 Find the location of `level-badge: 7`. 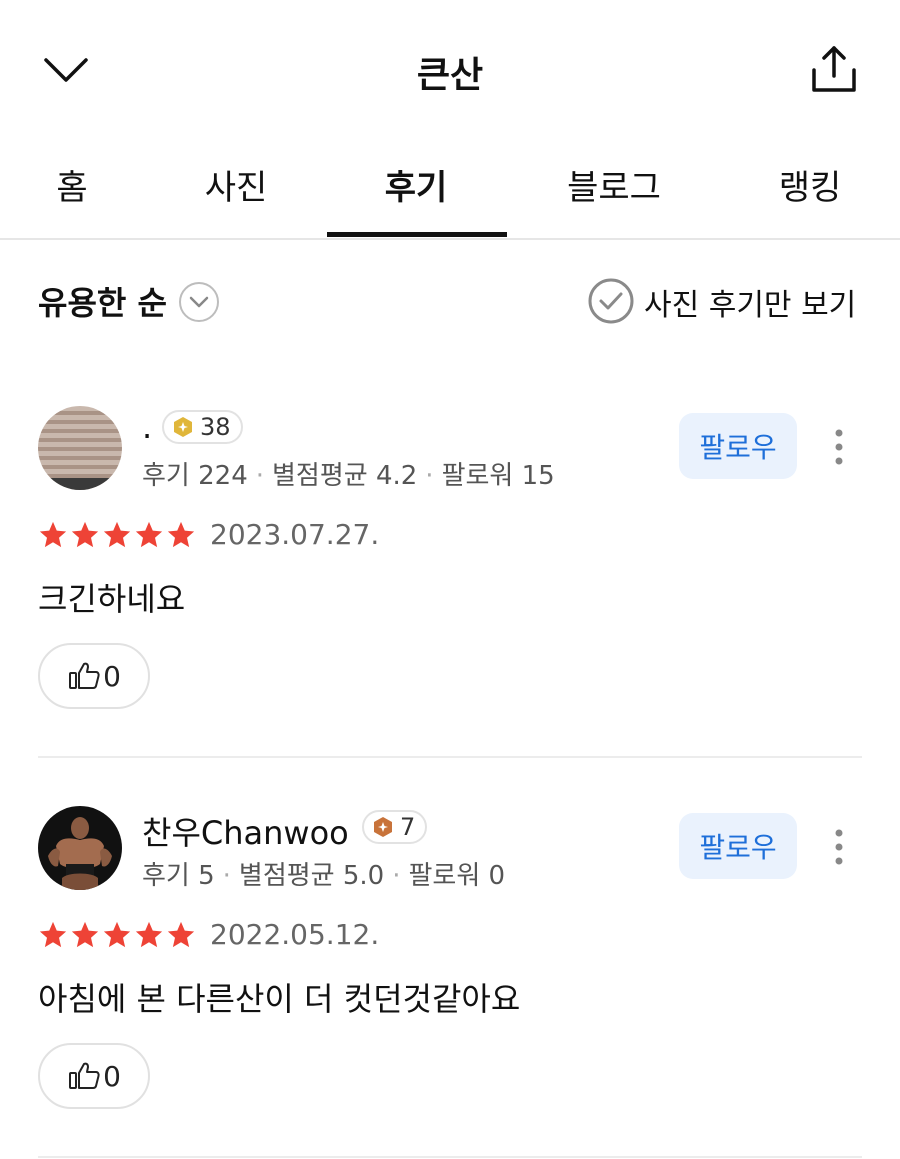

level-badge: 7 is located at coordinates (395, 827).